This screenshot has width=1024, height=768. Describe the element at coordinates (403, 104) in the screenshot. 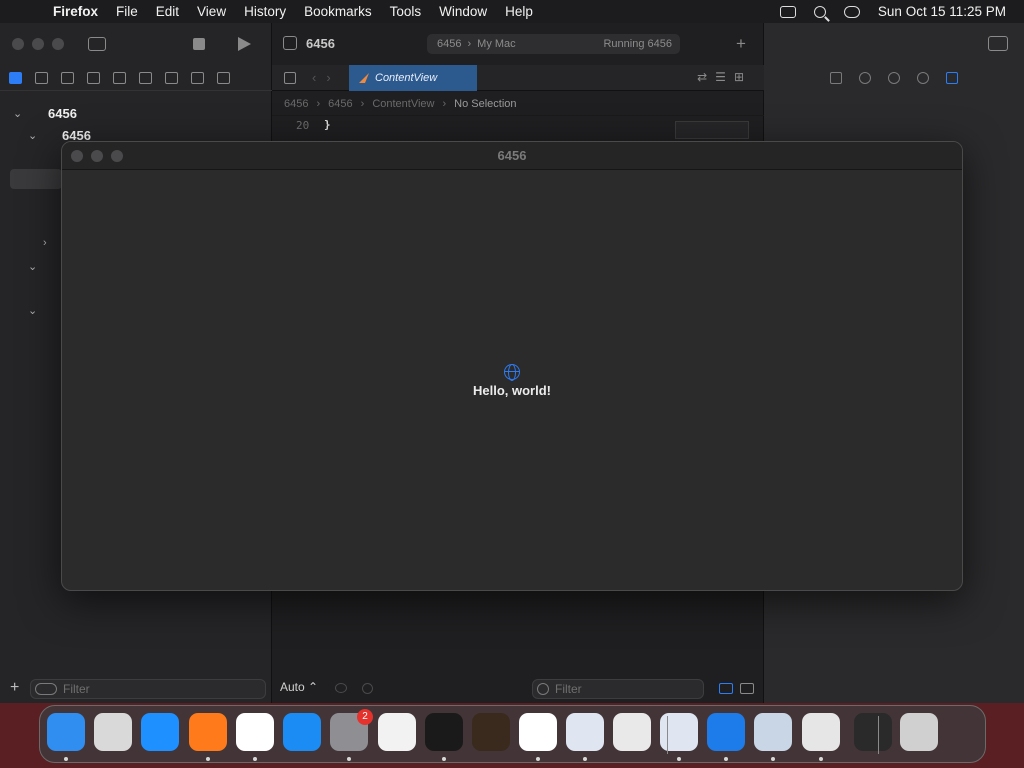

I see `jumpbar-file: ContentView` at that location.